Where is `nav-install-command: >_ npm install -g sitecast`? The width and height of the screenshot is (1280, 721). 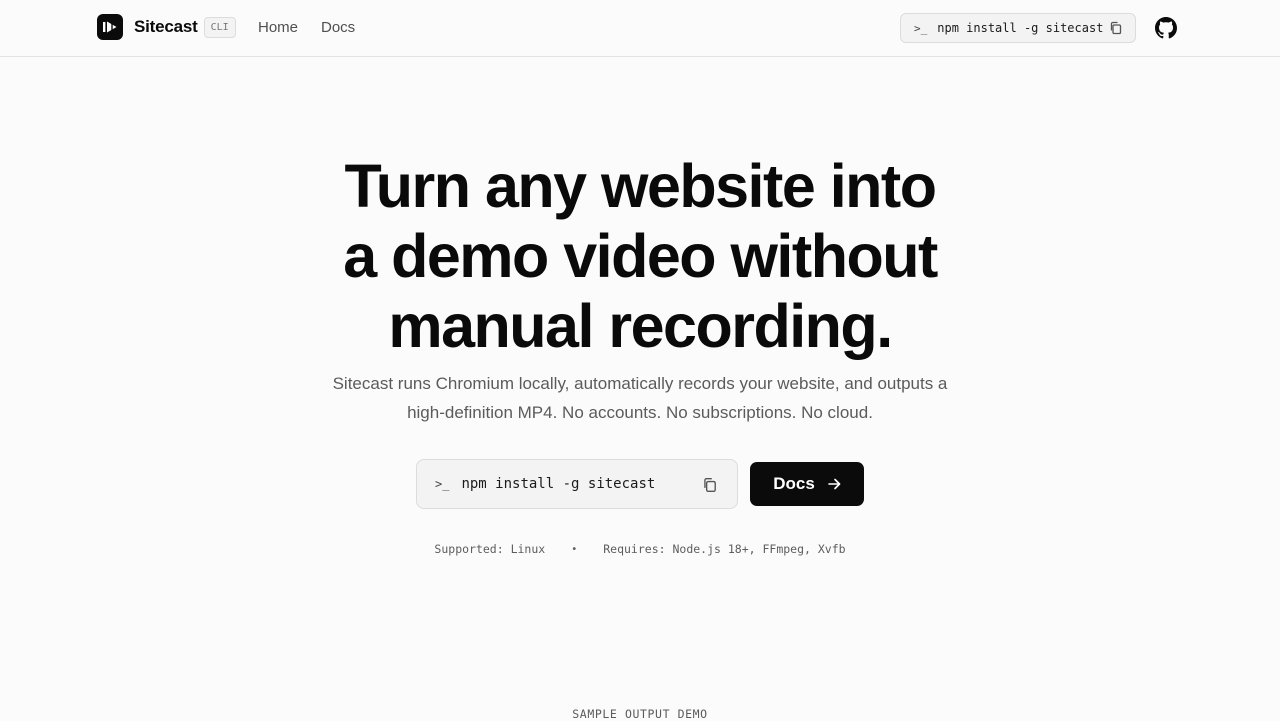
nav-install-command: >_ npm install -g sitecast is located at coordinates (1018, 28).